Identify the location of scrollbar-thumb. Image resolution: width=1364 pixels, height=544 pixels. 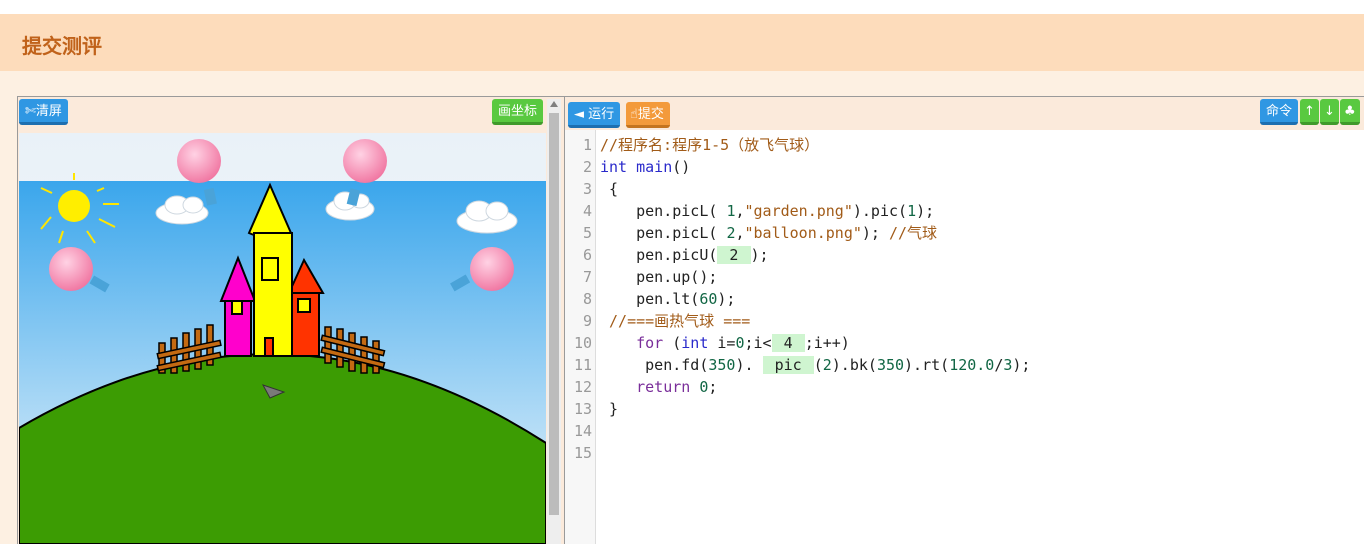
(554, 314).